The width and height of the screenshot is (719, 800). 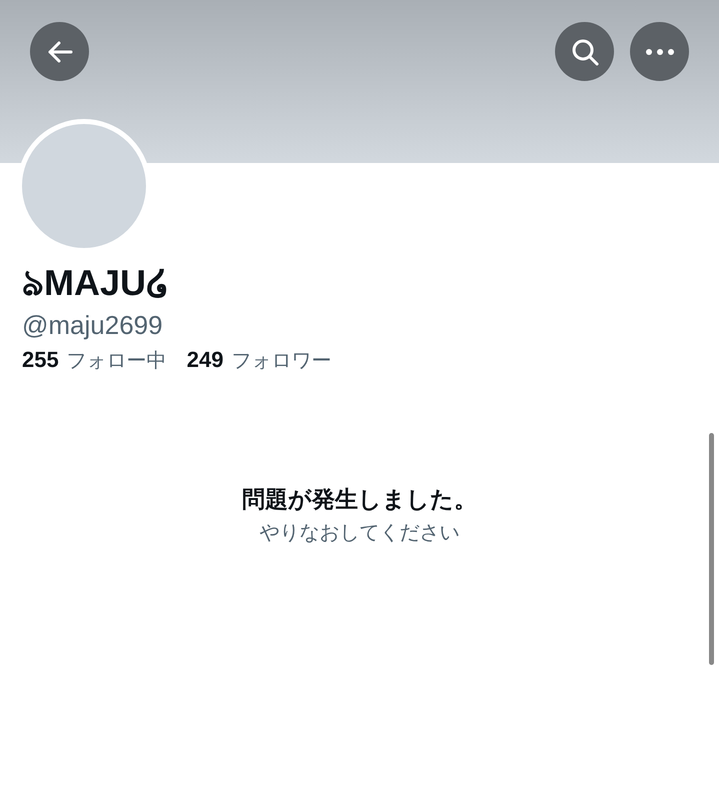 I want to click on back-arrow-icon, so click(x=59, y=52).